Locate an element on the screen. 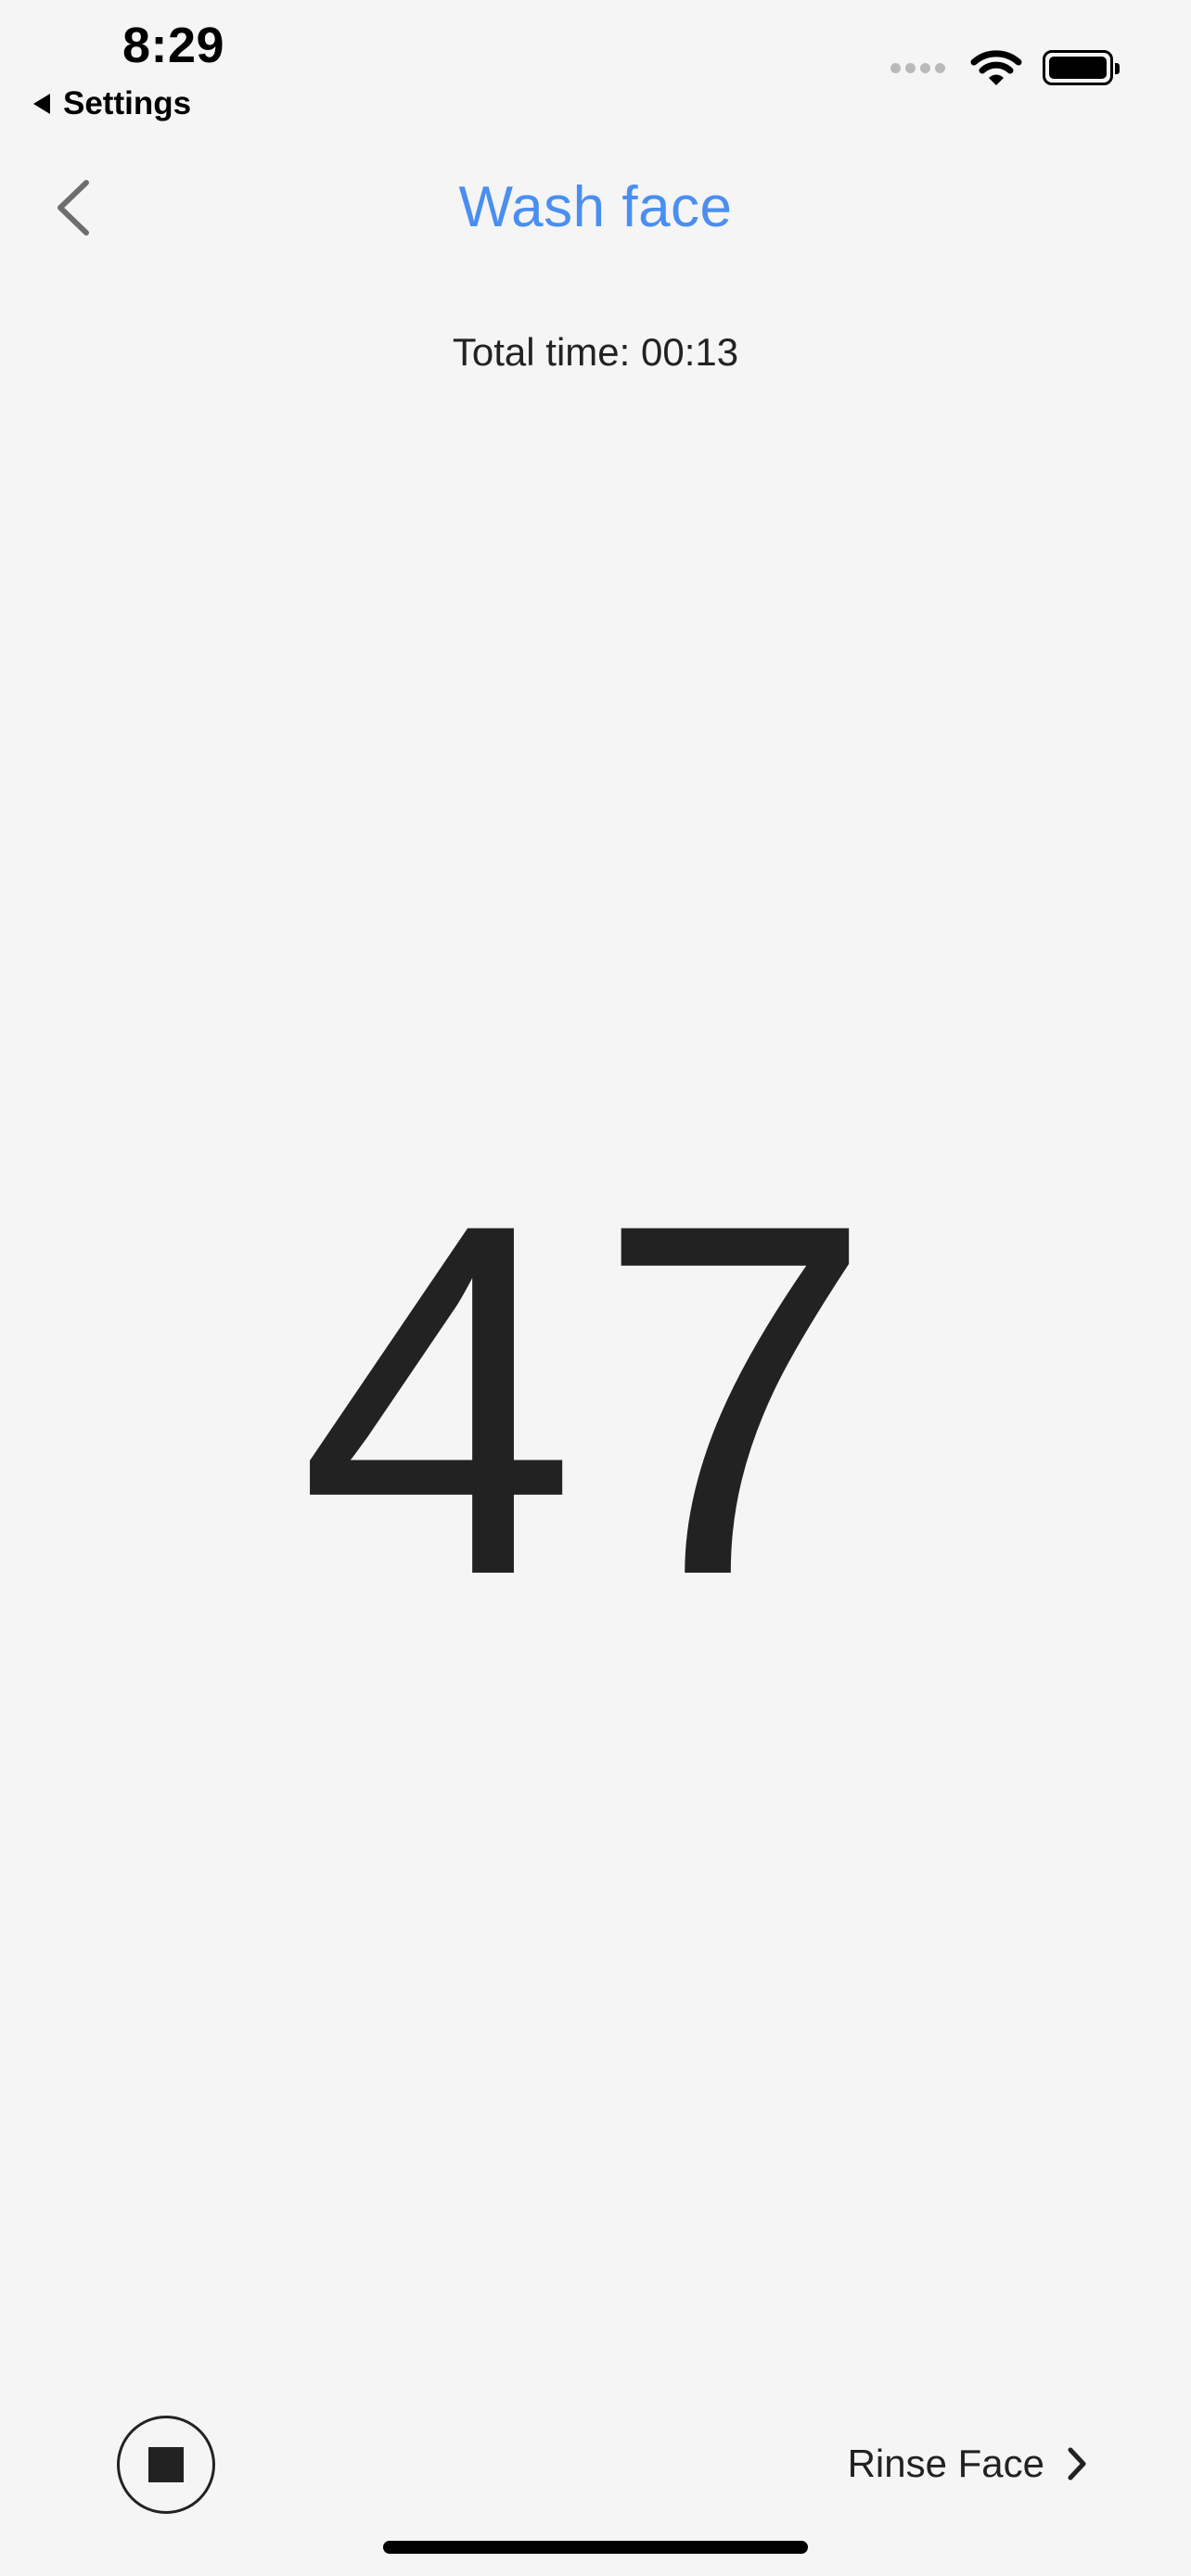  status-indicators is located at coordinates (1005, 68).